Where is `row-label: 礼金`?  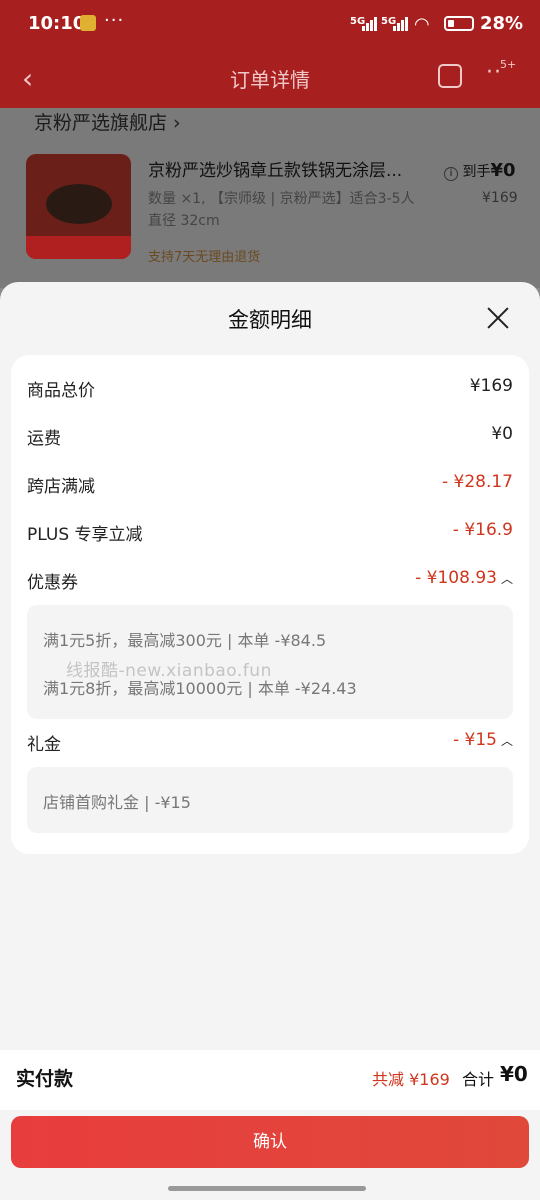
row-label: 礼金 is located at coordinates (44, 745).